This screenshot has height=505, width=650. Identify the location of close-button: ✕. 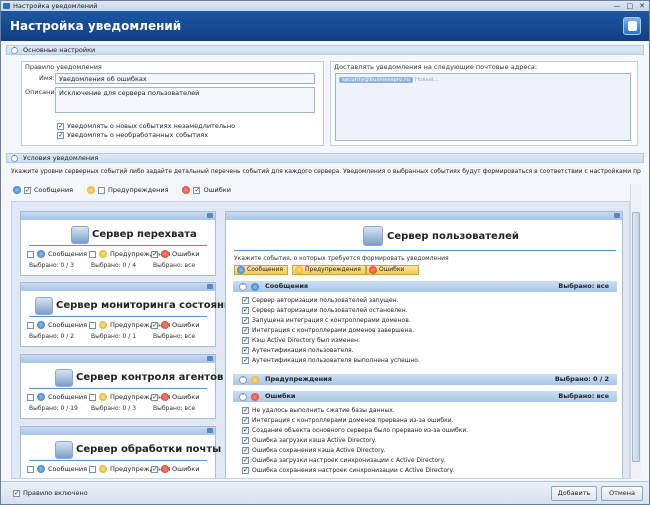
(642, 6).